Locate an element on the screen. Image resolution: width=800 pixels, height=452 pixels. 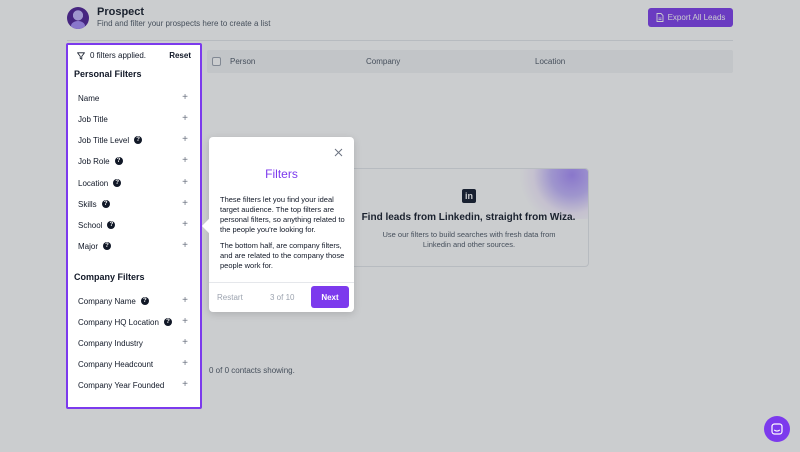
filter-company-name: Company Name ? + is located at coordinates (133, 301).